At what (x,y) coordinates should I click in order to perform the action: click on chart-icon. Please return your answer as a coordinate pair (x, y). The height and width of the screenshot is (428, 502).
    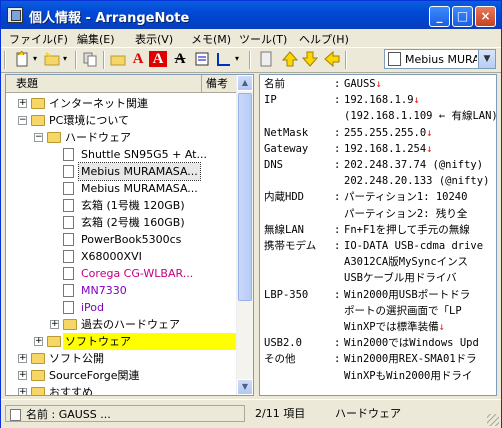
    Looking at the image, I should click on (224, 59).